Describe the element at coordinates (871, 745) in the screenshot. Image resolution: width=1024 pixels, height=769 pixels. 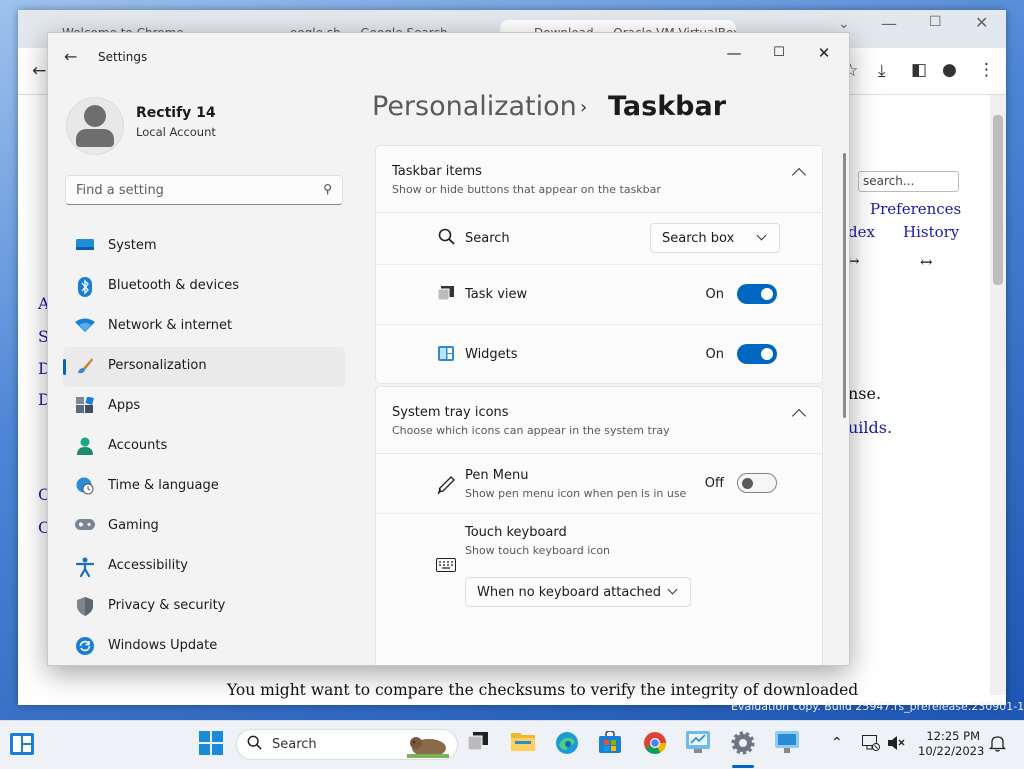
I see `network-status-icon` at that location.